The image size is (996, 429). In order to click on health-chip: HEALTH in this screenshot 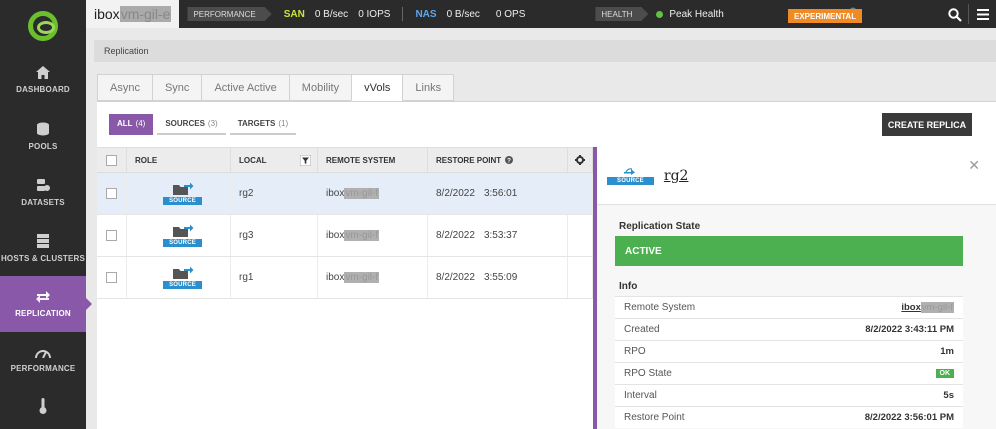, I will do `click(621, 14)`.